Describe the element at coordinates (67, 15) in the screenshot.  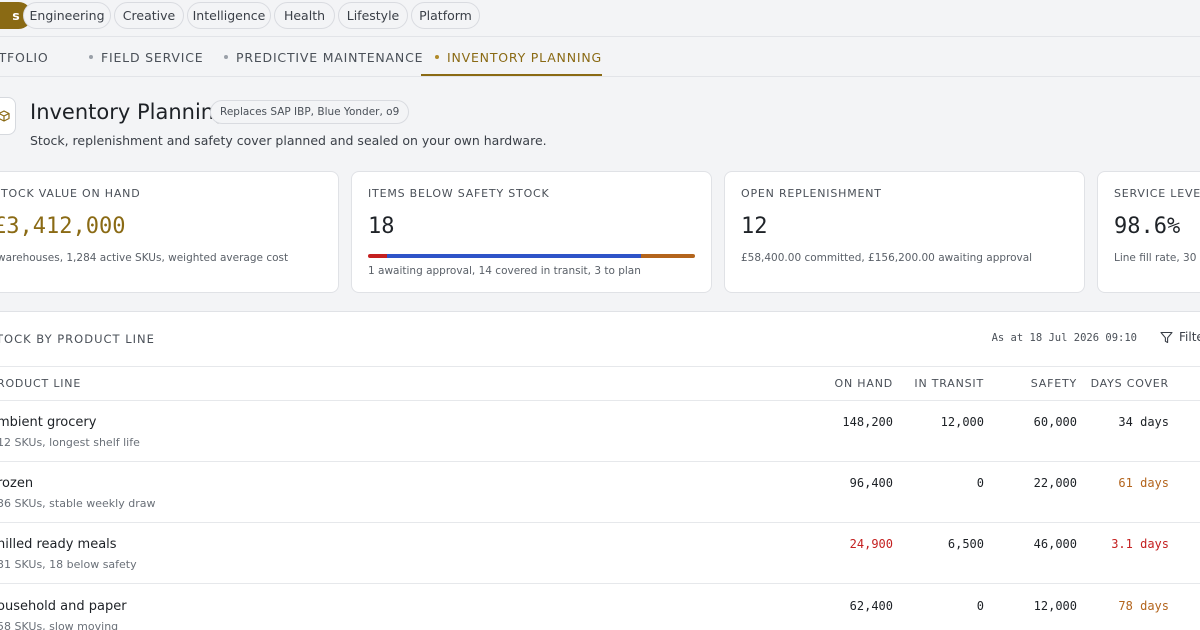
I see `pill-engineering: Engineering` at that location.